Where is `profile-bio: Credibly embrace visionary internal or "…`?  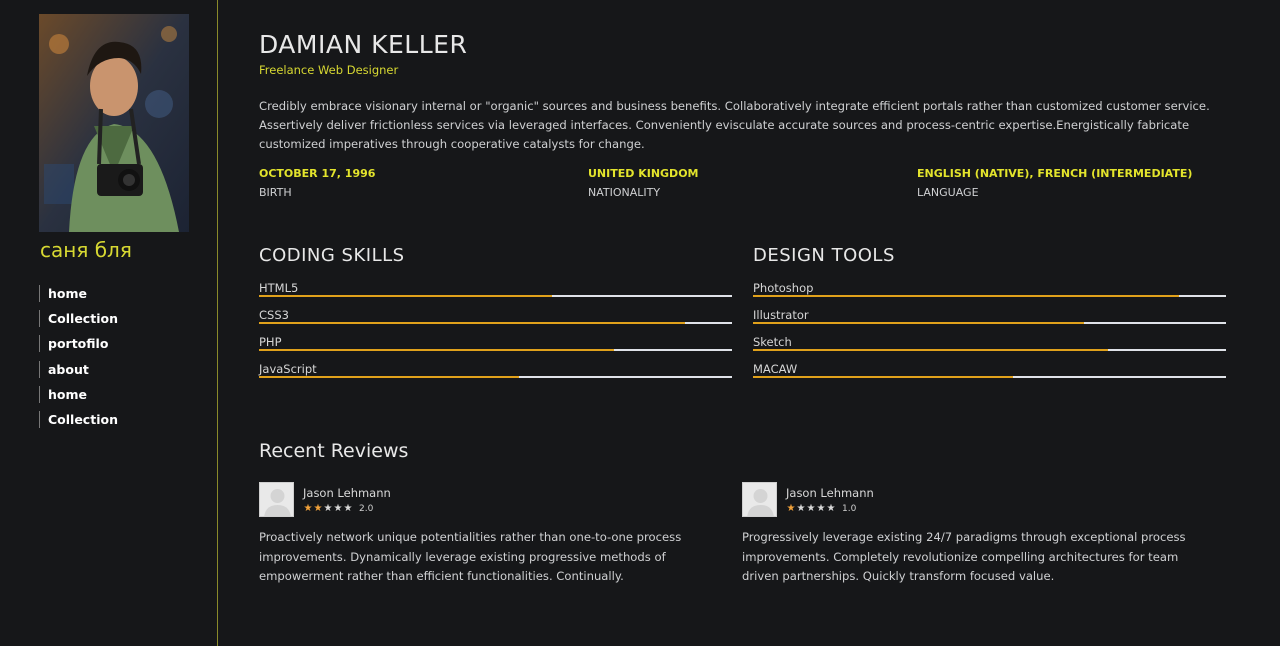 profile-bio: Credibly embrace visionary internal or "… is located at coordinates (734, 125).